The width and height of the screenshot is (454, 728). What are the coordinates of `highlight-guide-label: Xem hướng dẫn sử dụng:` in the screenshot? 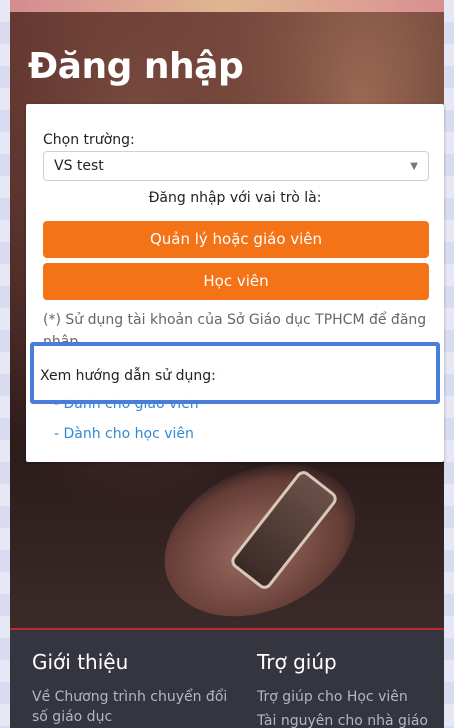 It's located at (128, 376).